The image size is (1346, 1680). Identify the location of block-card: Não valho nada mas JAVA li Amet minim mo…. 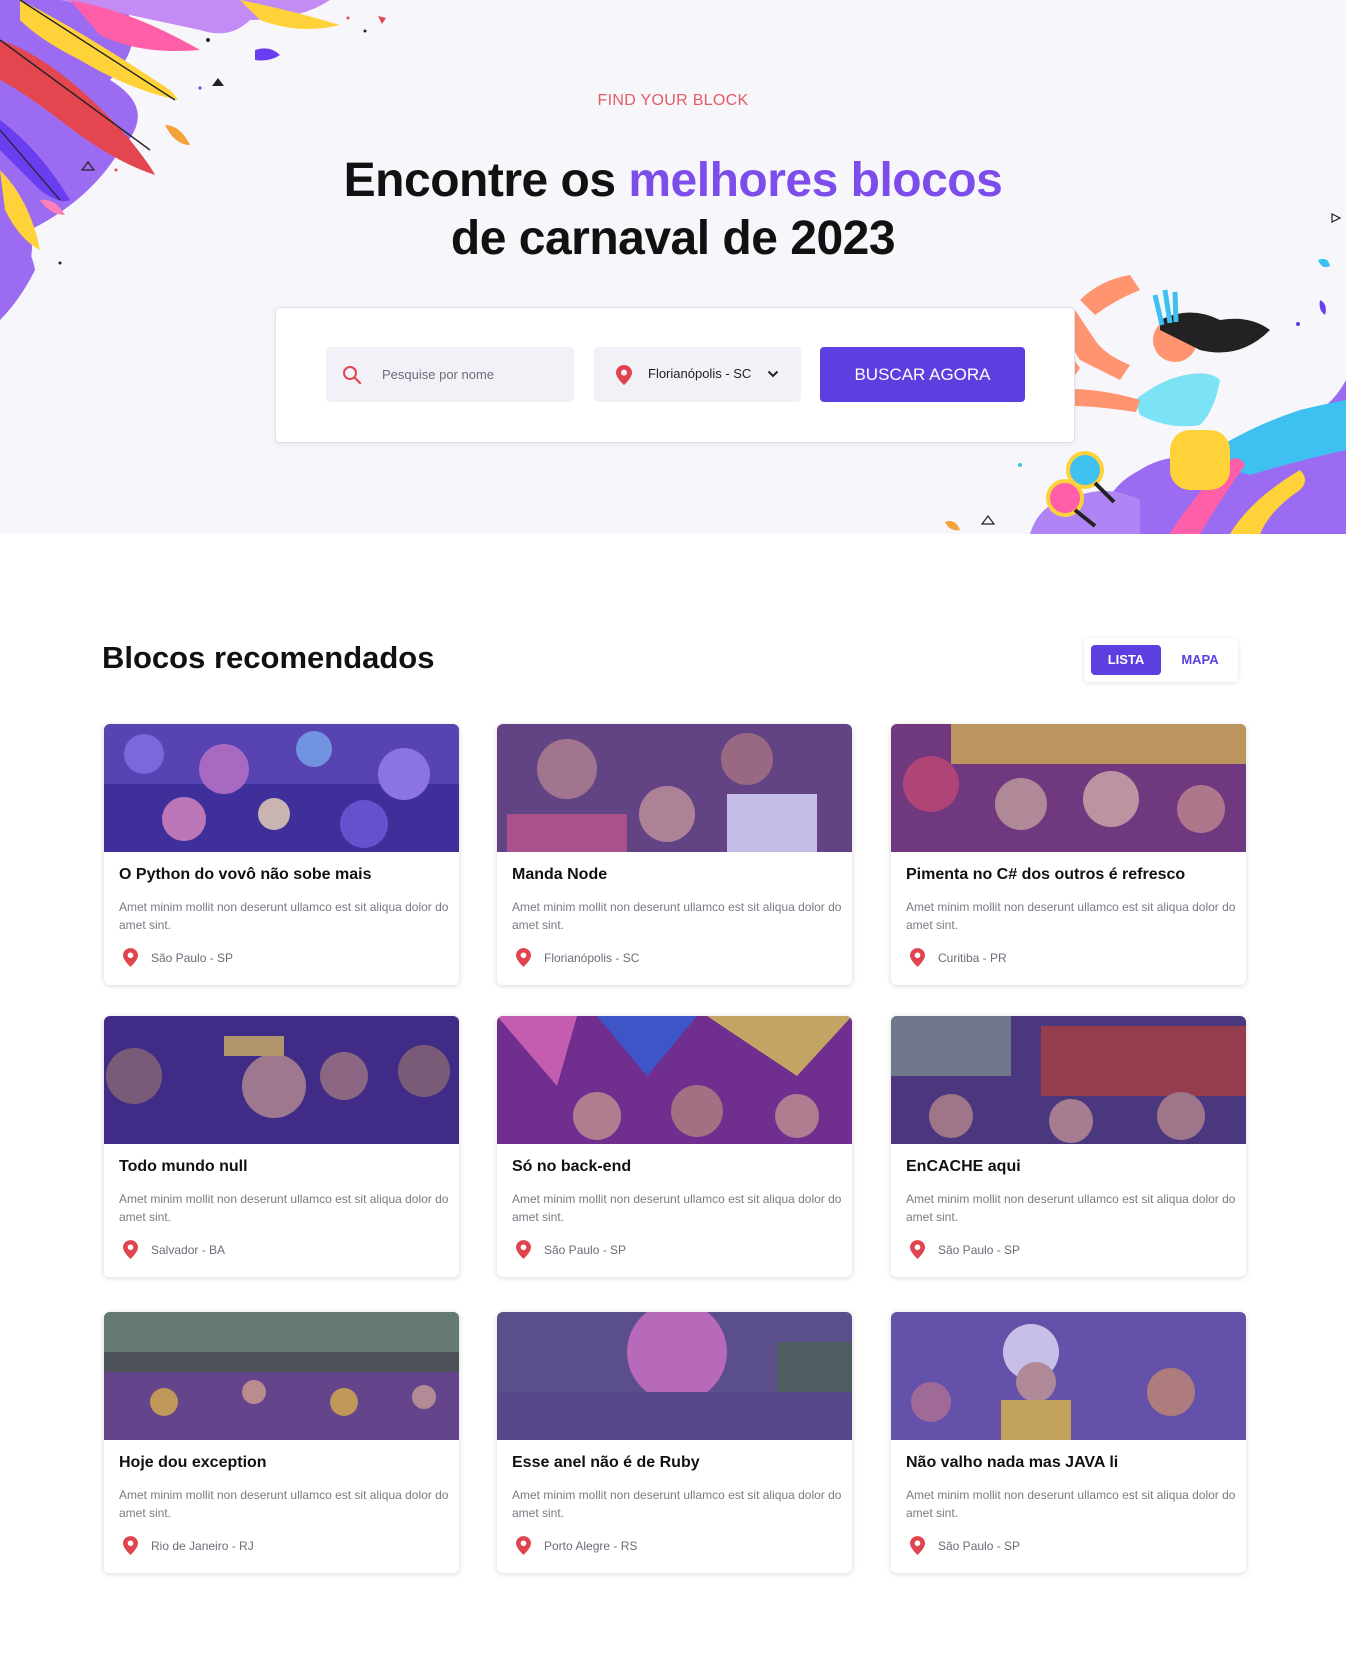
(1068, 1442).